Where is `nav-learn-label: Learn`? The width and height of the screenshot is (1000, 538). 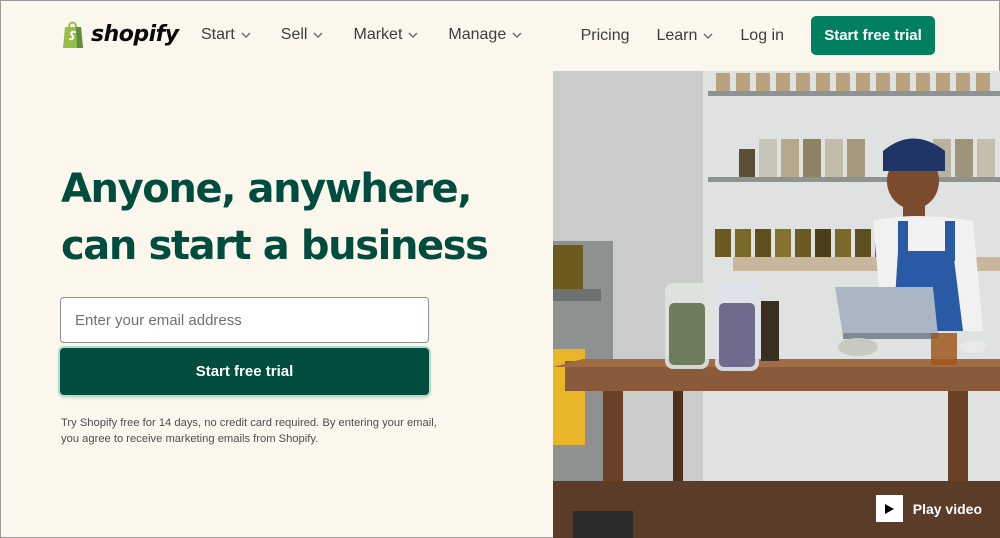
nav-learn-label: Learn is located at coordinates (677, 35).